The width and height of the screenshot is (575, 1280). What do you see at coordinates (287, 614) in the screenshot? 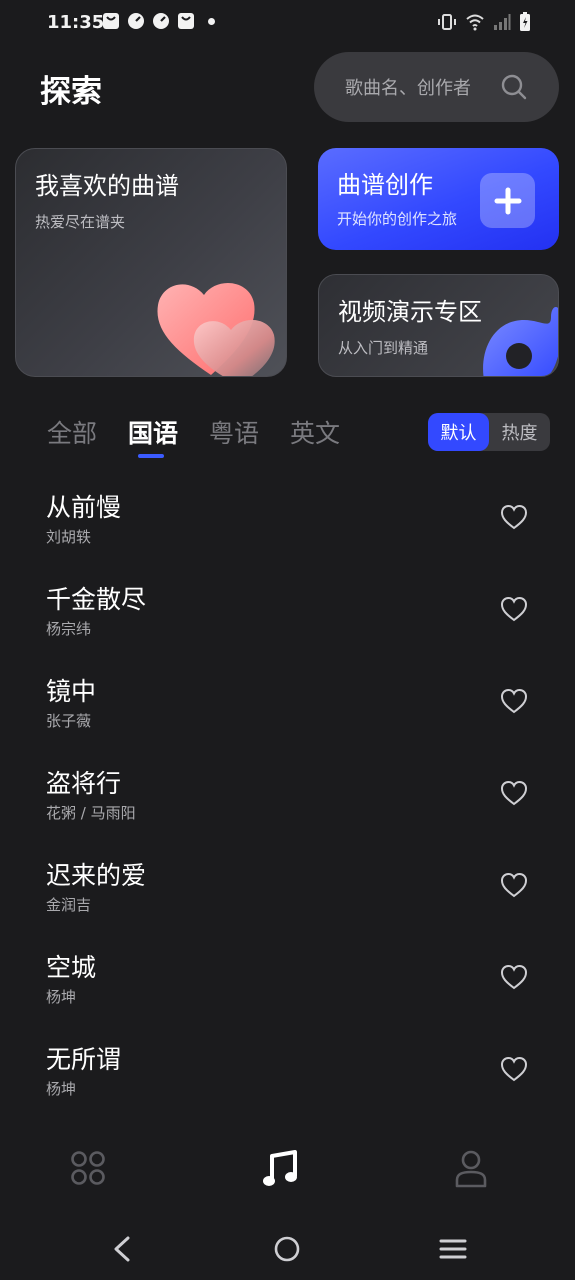
I see `song-item: 千金散尽 杨宗纬` at bounding box center [287, 614].